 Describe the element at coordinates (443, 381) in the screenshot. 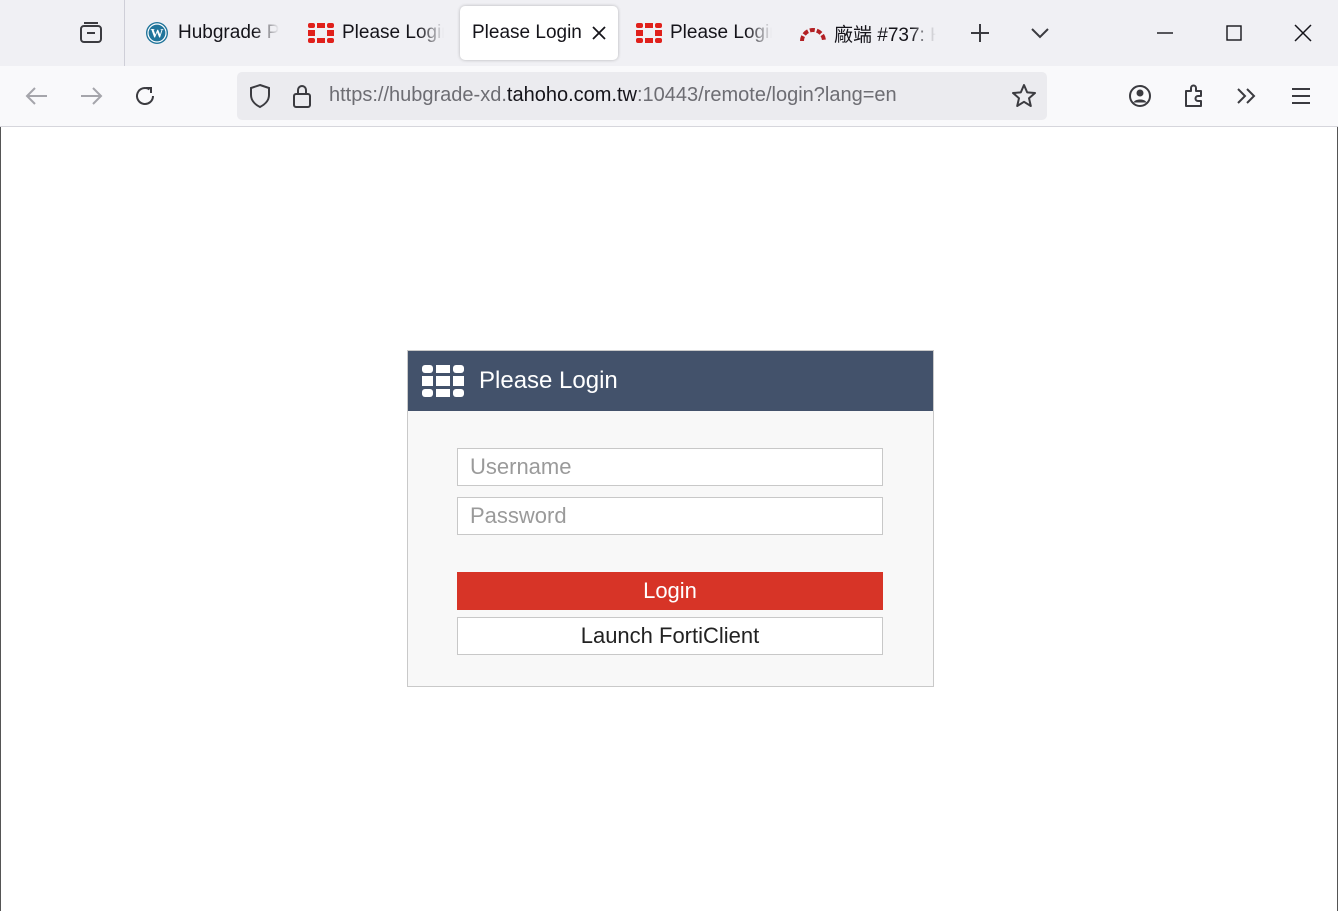

I see `fortinet-logo-icon` at that location.